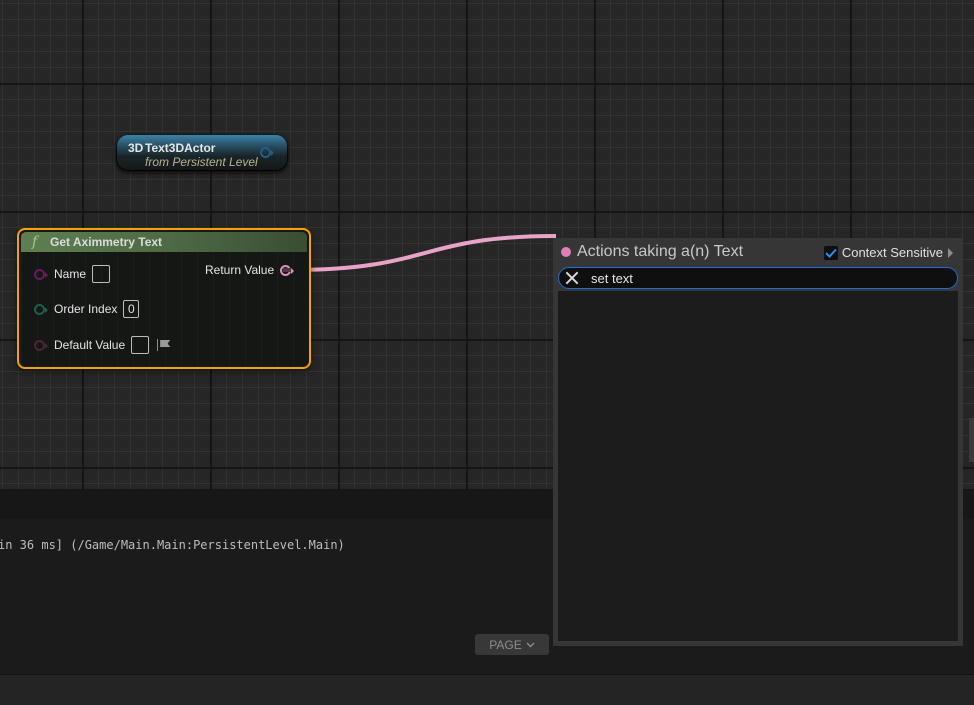 This screenshot has width=974, height=705. What do you see at coordinates (101, 274) in the screenshot?
I see `name-value-field` at bounding box center [101, 274].